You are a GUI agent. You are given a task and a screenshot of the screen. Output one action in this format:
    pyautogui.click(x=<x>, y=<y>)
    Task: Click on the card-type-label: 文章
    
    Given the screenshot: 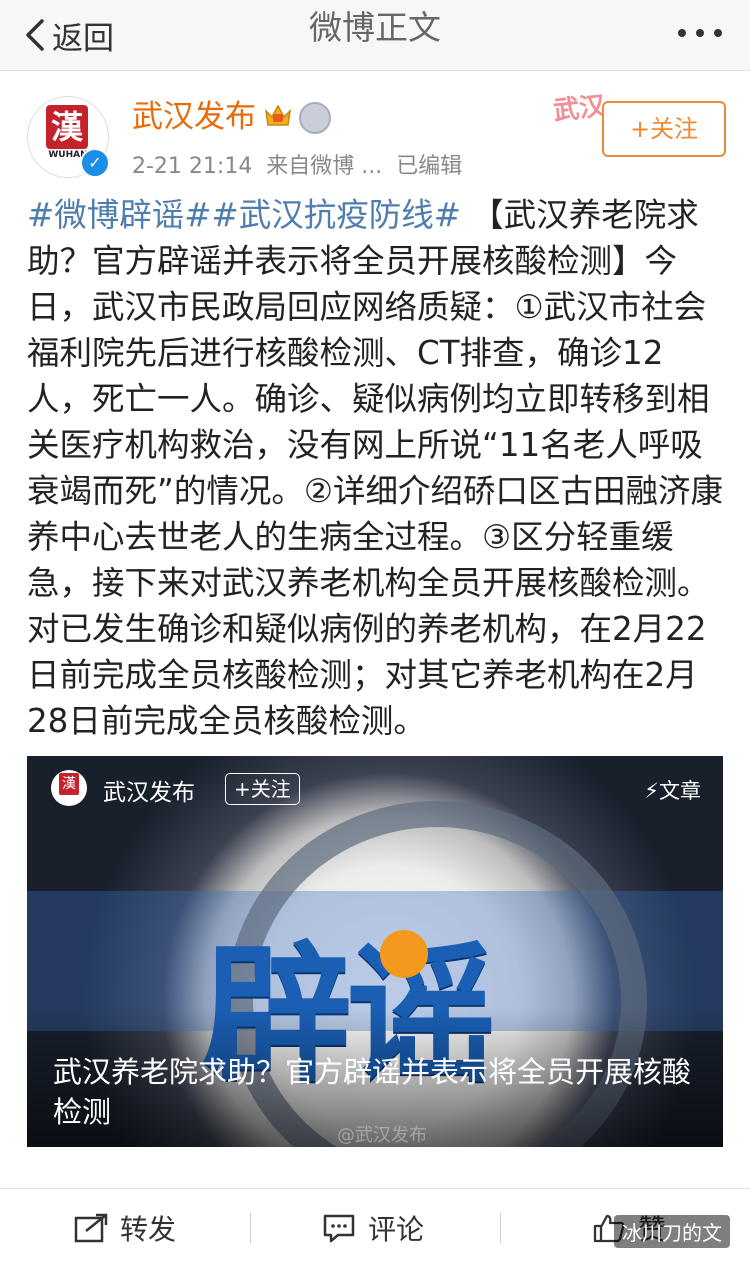 What is the action you would take?
    pyautogui.click(x=680, y=791)
    